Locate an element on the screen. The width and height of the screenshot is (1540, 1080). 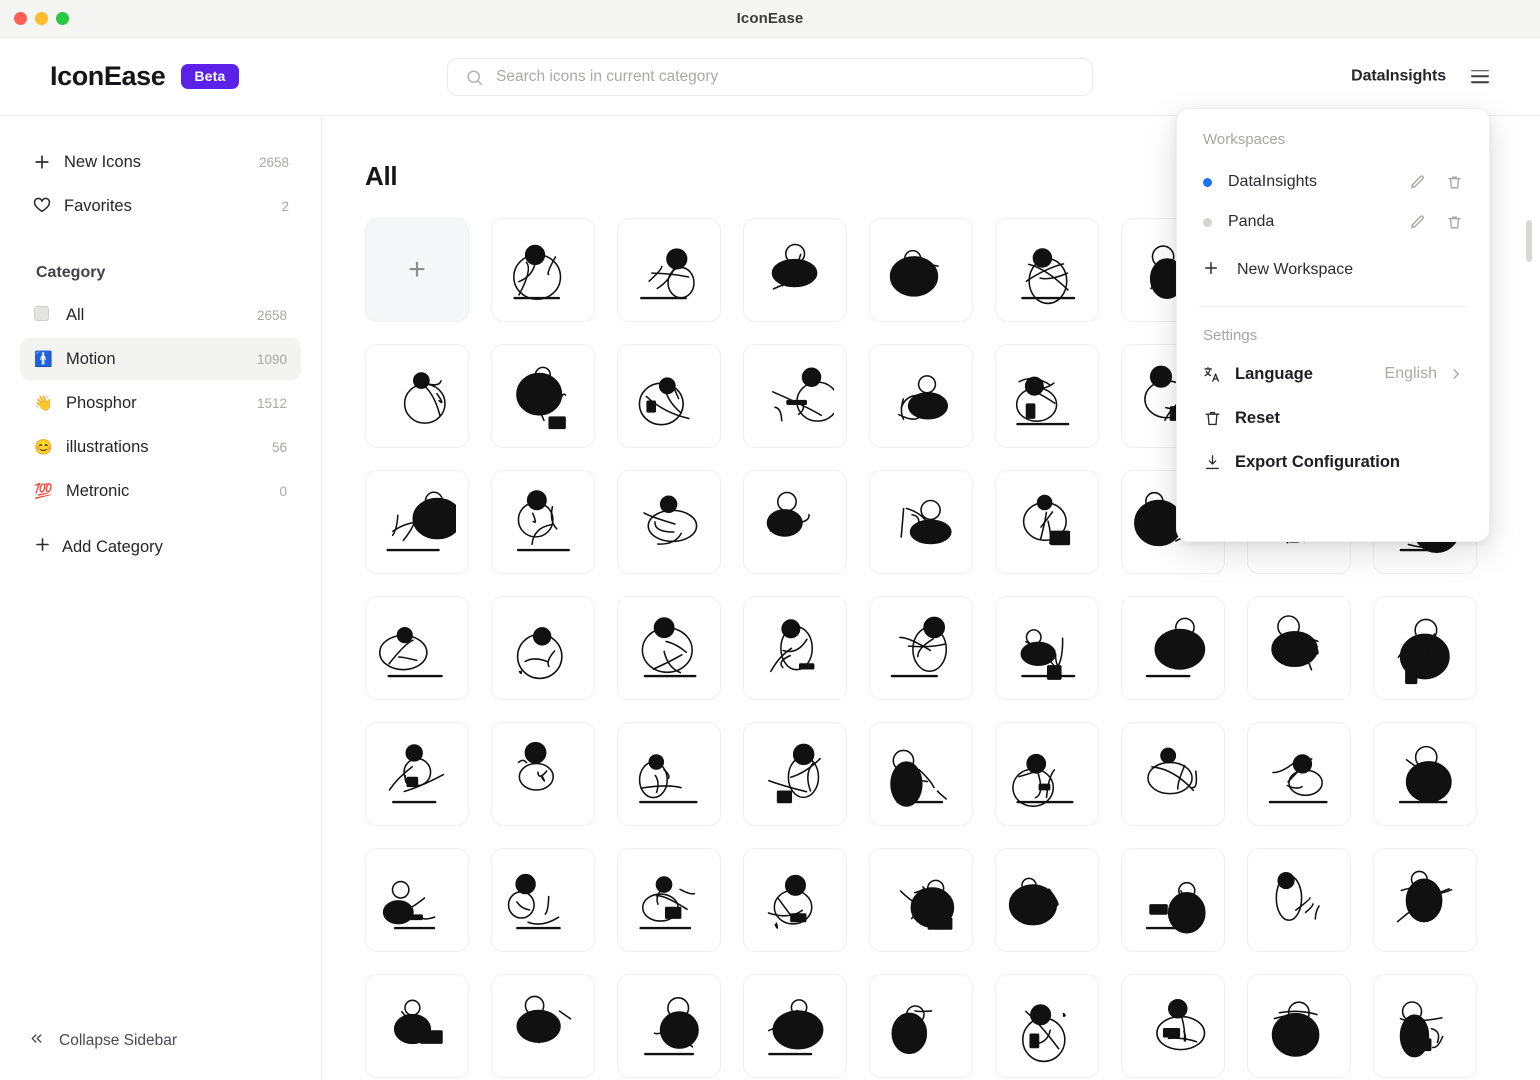
search-input is located at coordinates (787, 77).